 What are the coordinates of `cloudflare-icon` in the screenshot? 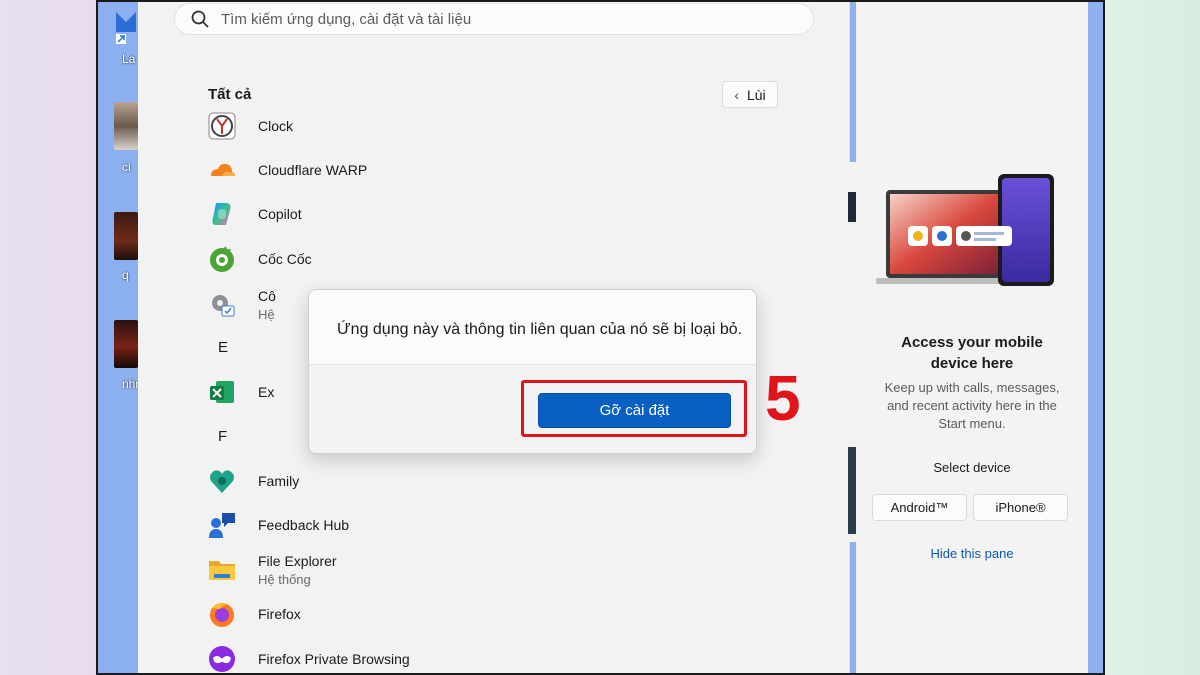 It's located at (223, 169).